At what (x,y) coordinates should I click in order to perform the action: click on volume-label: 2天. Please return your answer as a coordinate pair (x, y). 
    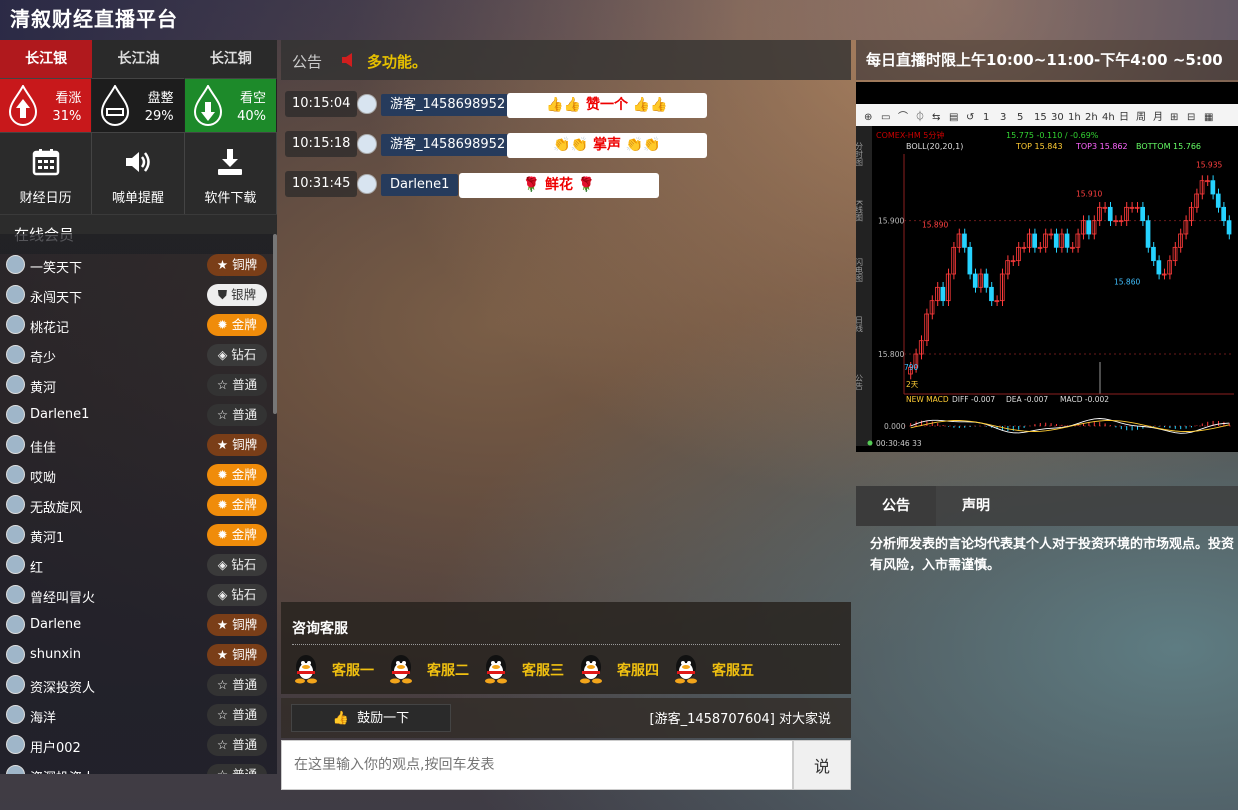
    Looking at the image, I should click on (912, 384).